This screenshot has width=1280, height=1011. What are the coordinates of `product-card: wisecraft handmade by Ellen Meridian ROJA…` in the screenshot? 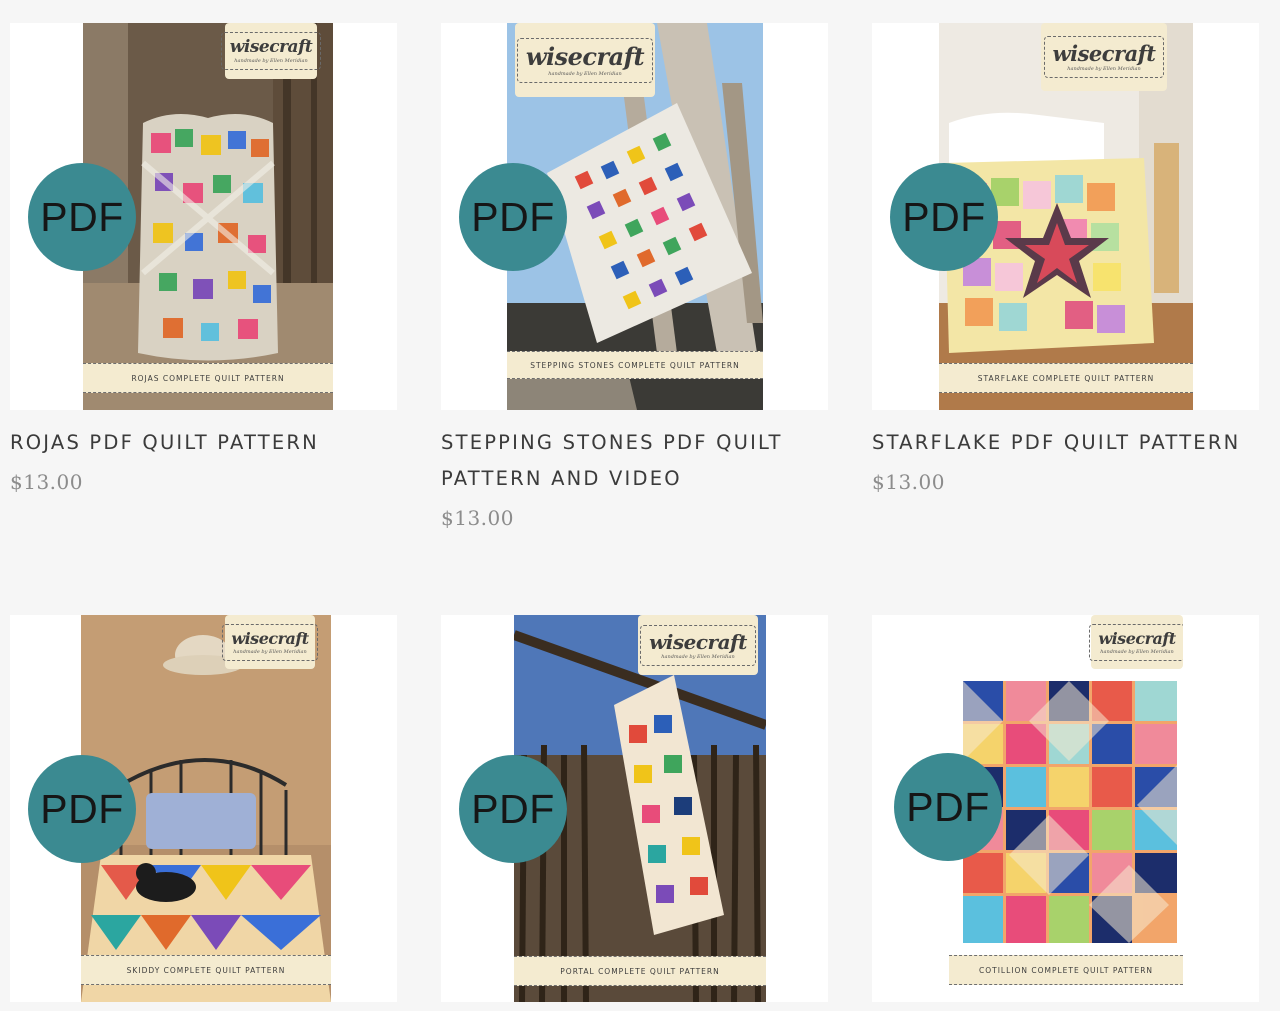 It's located at (203, 262).